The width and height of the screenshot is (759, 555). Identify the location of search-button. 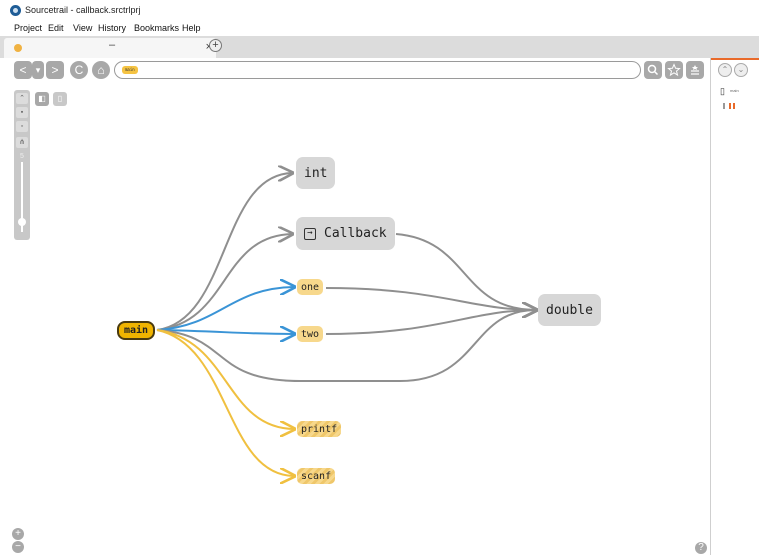
(653, 70).